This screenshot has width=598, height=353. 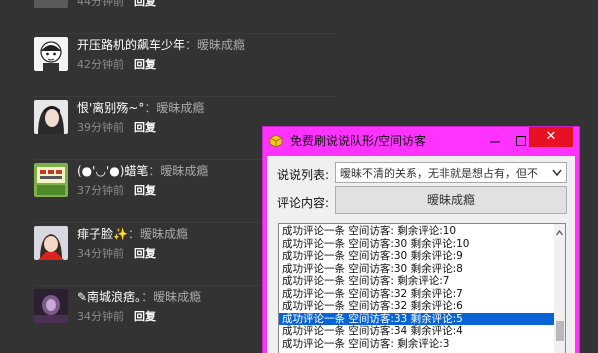 I want to click on comment-content-button: 暧昧成瘾, so click(x=451, y=200).